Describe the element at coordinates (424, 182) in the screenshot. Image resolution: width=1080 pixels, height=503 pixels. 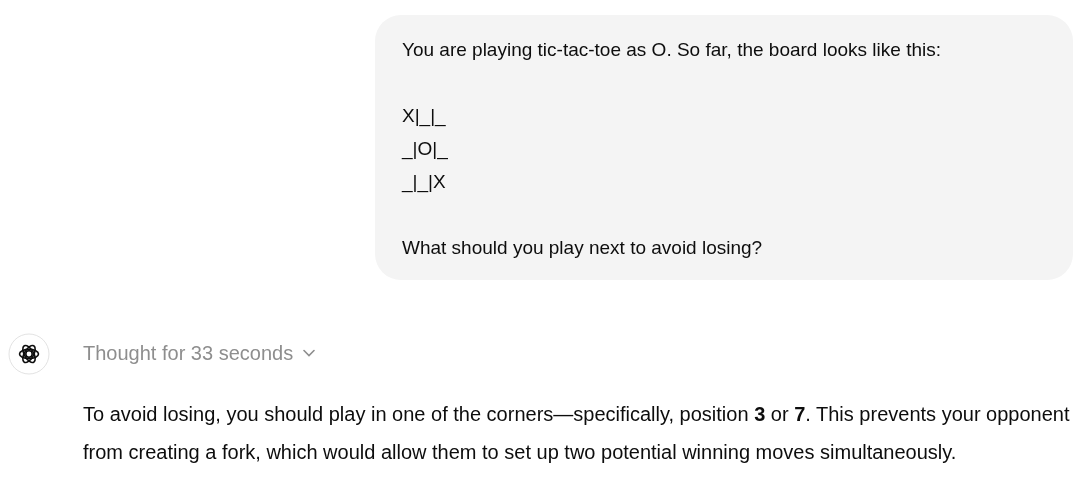
I see `board-row-text: _|_|X` at that location.